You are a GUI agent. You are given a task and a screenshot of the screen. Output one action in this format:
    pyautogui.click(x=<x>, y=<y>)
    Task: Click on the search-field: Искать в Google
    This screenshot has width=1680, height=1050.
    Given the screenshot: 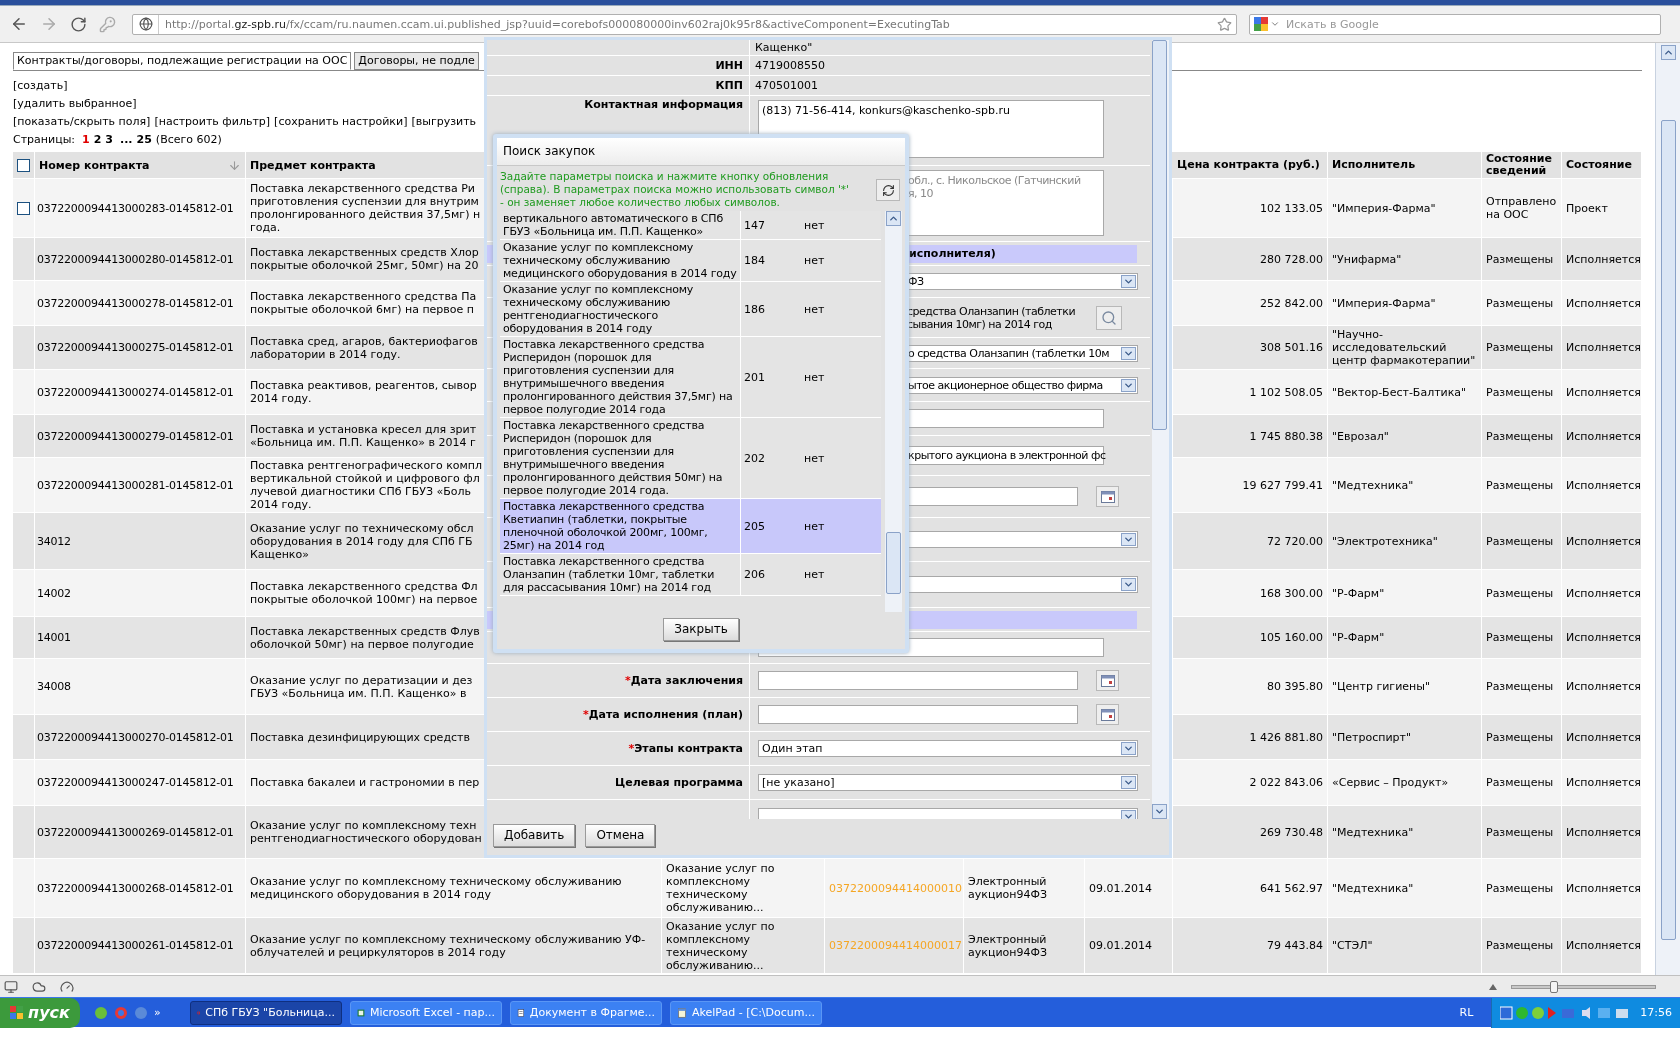 What is the action you would take?
    pyautogui.click(x=1473, y=24)
    